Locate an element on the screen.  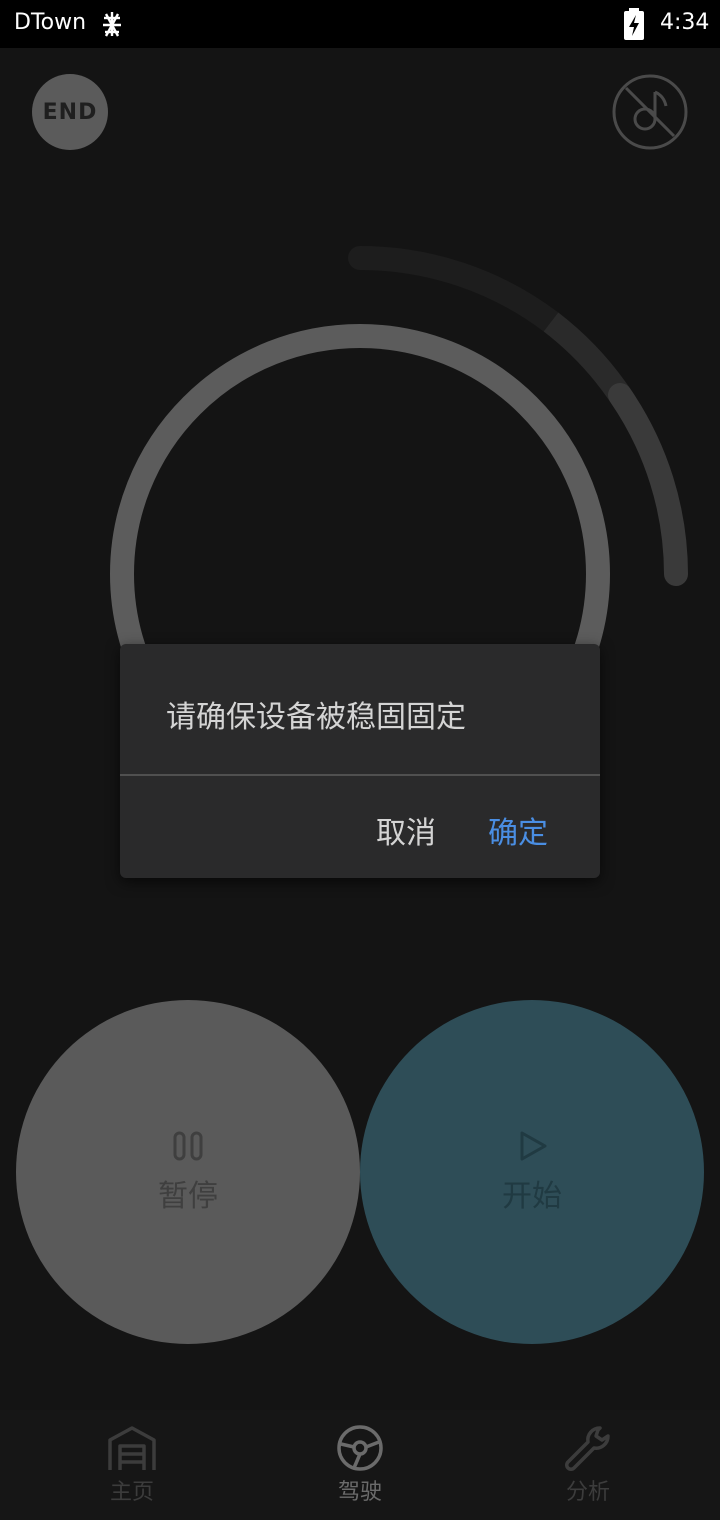
nav-item-analysis: 分析 is located at coordinates (588, 1465).